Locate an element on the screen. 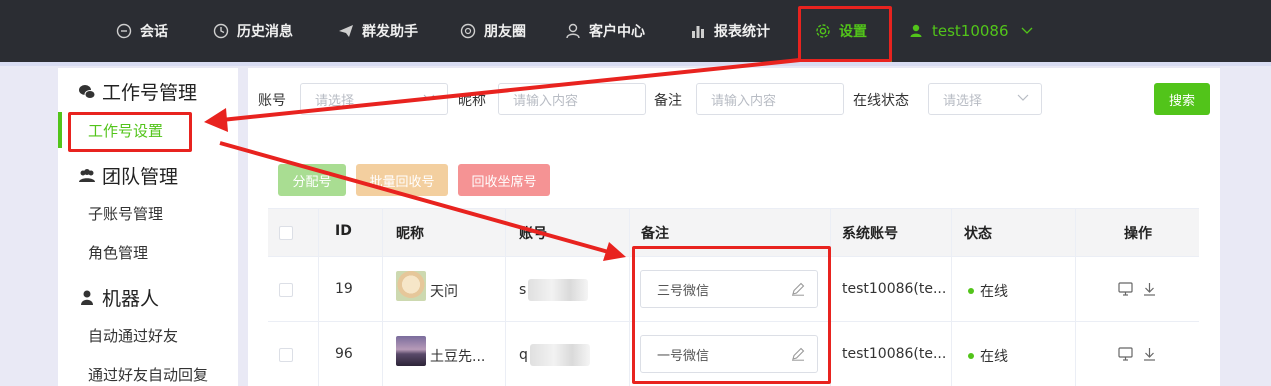 Image resolution: width=1271 pixels, height=386 pixels. header-system-account: 系统账号 is located at coordinates (870, 233).